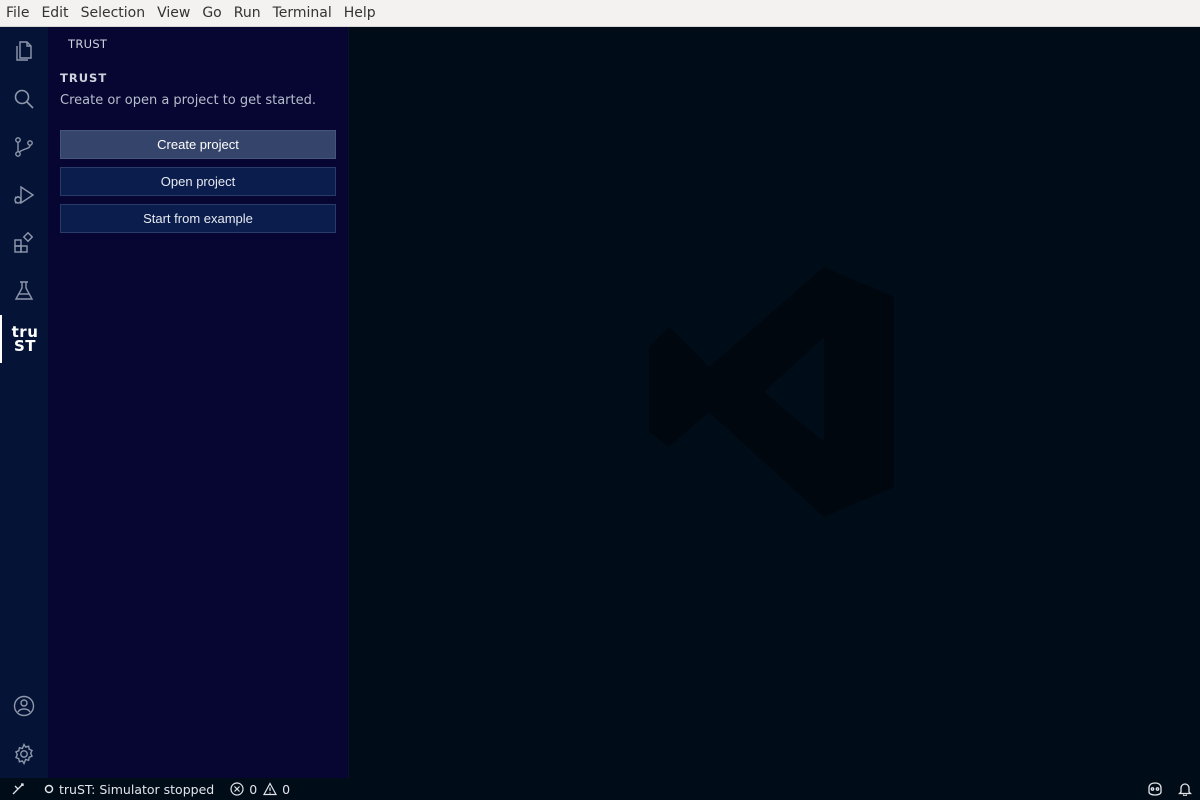 The image size is (1200, 800). Describe the element at coordinates (600, 789) in the screenshot. I see `status-bar: truST: Simulator stopped 0 0` at that location.